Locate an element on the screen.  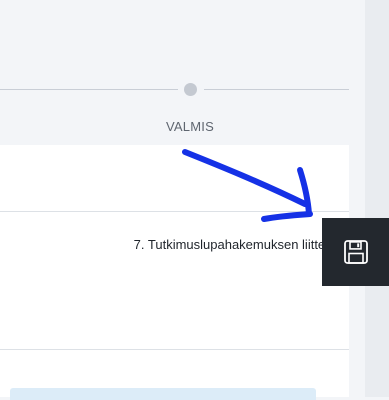
stepper-step-label: VALMIS is located at coordinates (190, 126).